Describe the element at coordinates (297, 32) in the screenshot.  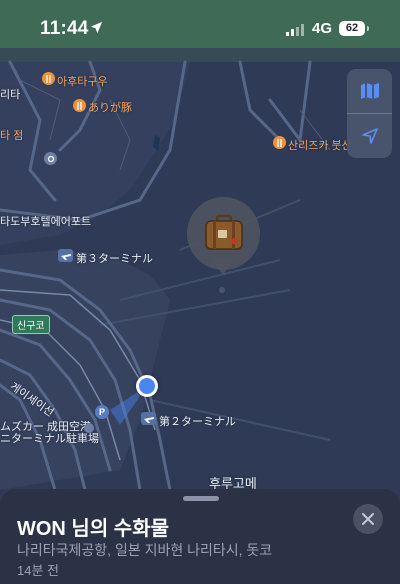
I see `signal-bars-icon` at that location.